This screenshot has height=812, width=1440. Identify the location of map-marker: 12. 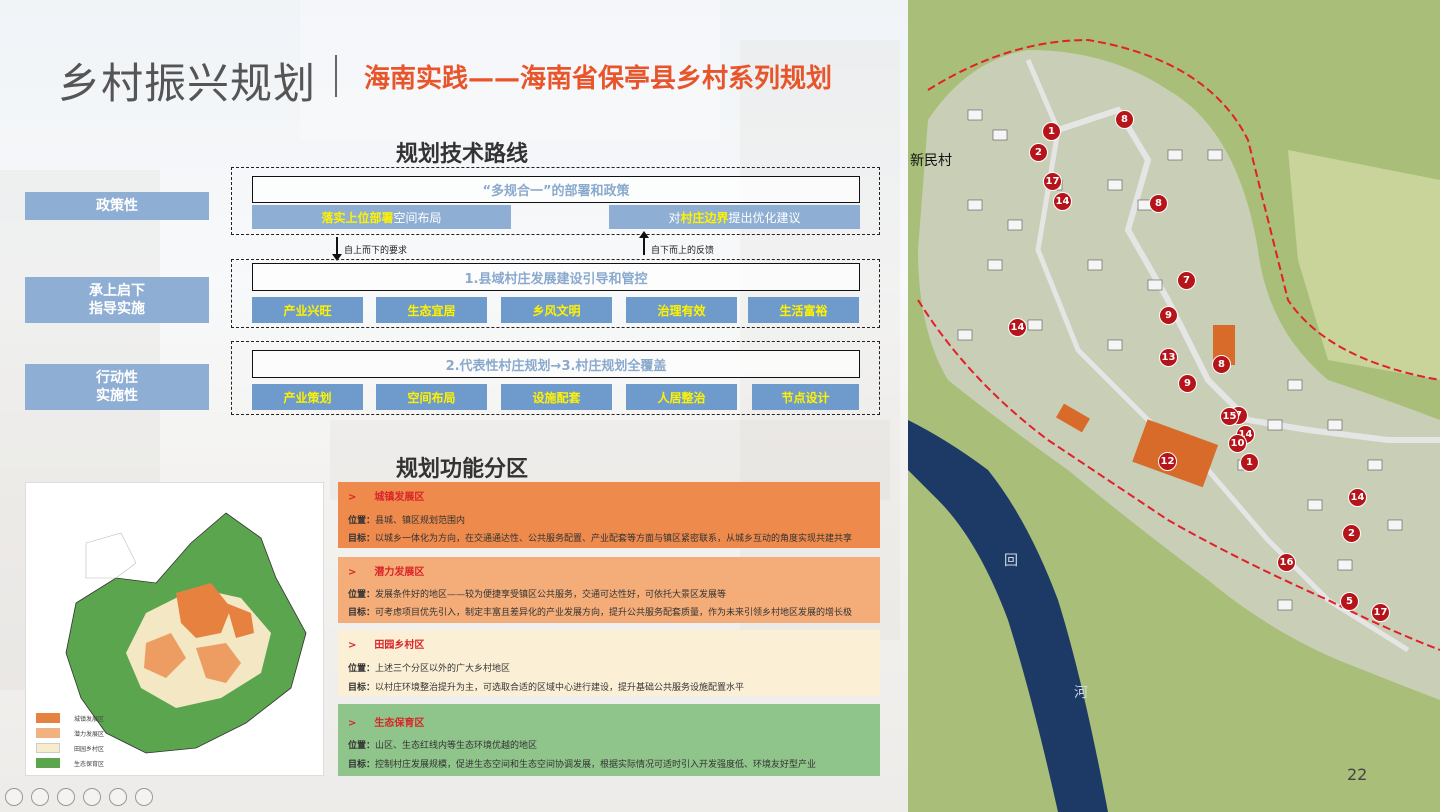
(1167, 461).